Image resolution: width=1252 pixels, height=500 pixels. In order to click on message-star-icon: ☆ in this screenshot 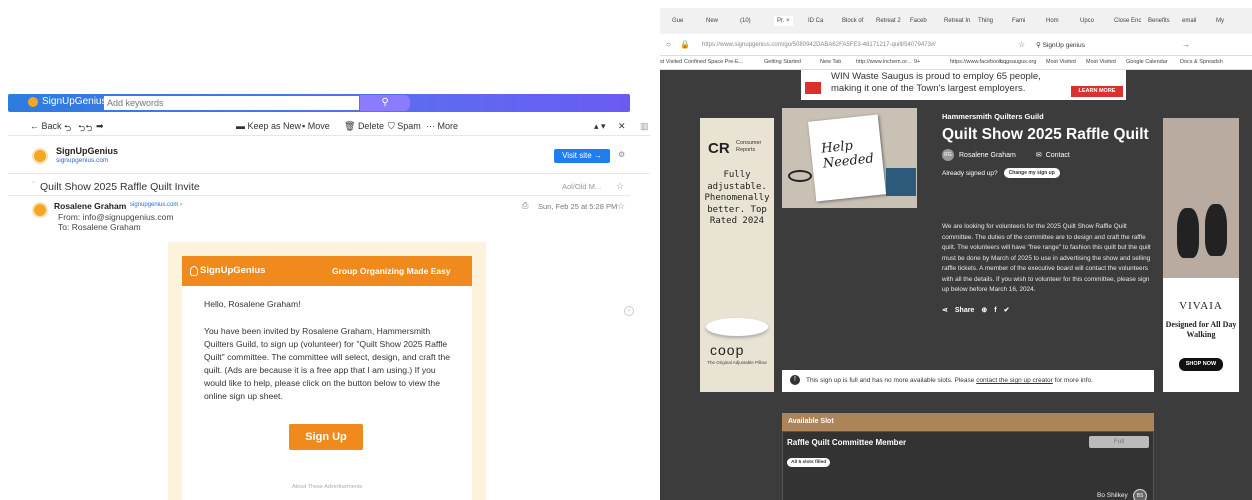, I will do `click(621, 206)`.